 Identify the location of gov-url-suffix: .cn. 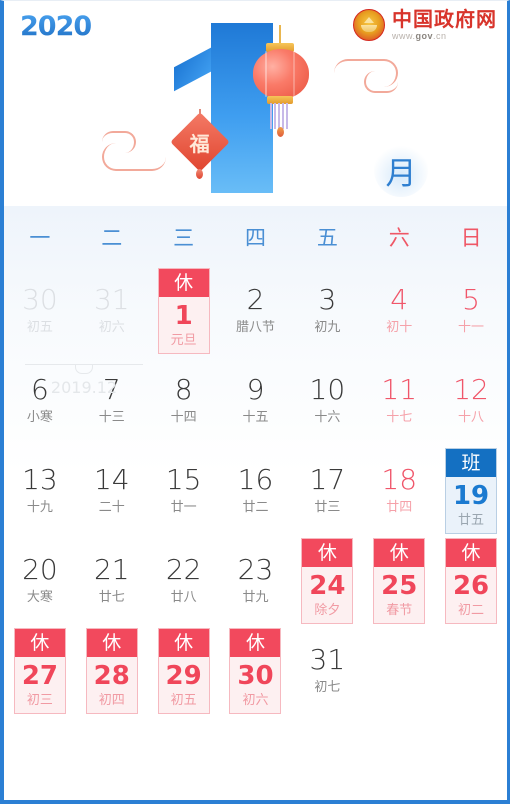
(440, 36).